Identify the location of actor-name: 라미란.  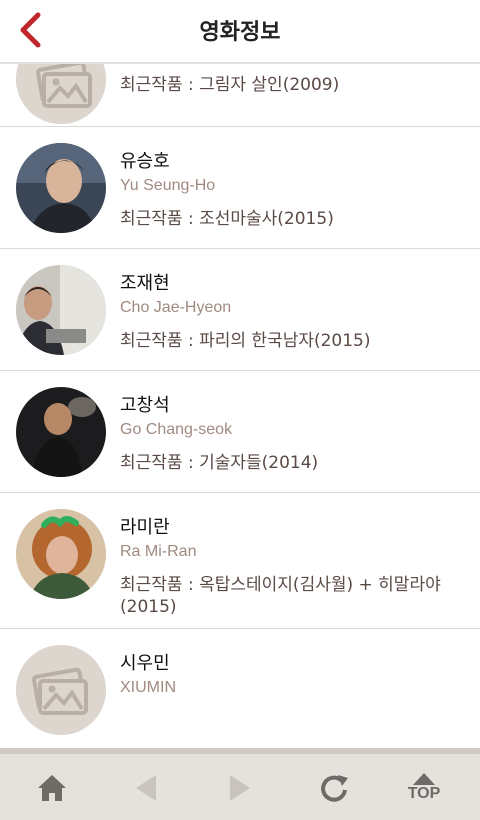
(145, 527).